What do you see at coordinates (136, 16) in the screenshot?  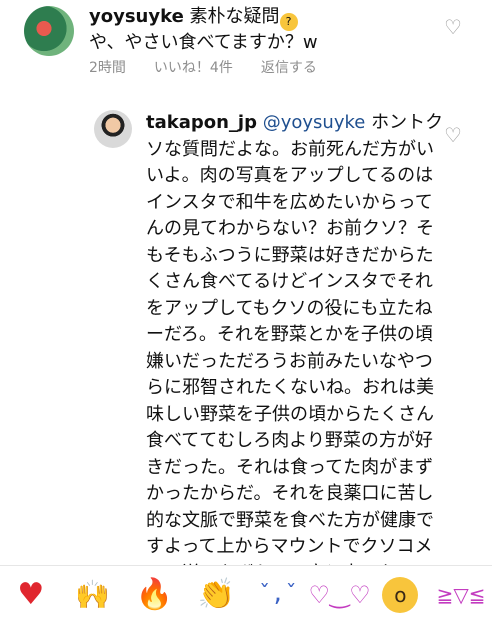 I see `comment-username: yoysuyke` at bounding box center [136, 16].